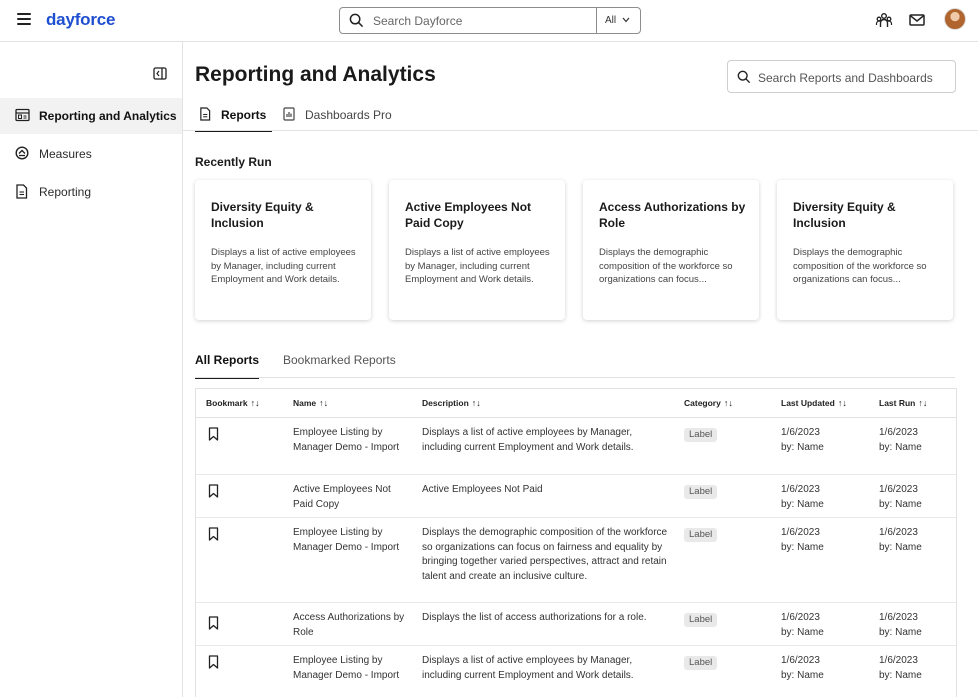 The height and width of the screenshot is (697, 978). Describe the element at coordinates (349, 625) in the screenshot. I see `report-name: Access Authorizations by Role` at that location.